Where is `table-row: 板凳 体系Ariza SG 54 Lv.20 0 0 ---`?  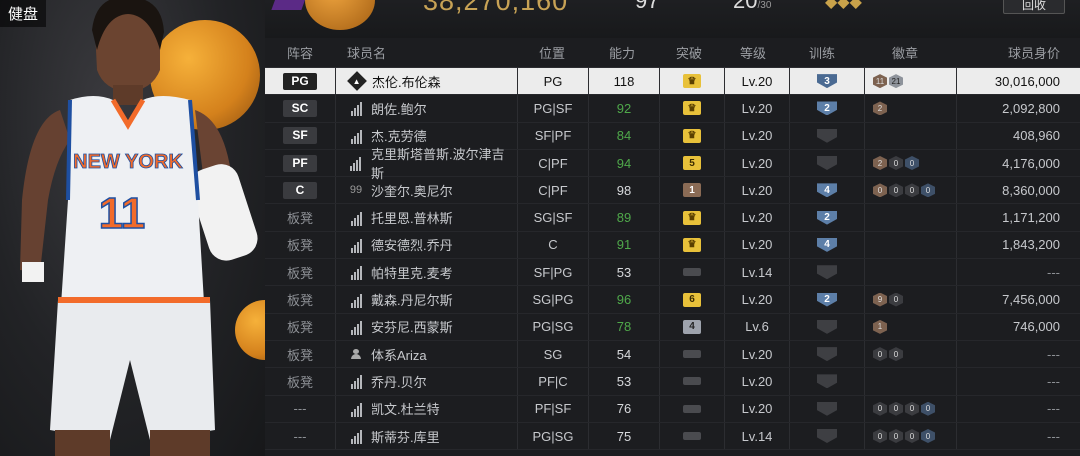 table-row: 板凳 体系Ariza SG 54 Lv.20 0 0 --- is located at coordinates (672, 354).